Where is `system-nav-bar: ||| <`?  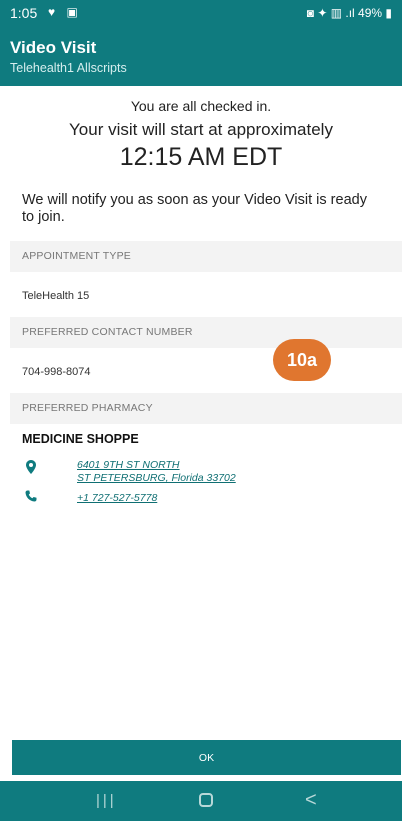 system-nav-bar: ||| < is located at coordinates (201, 801).